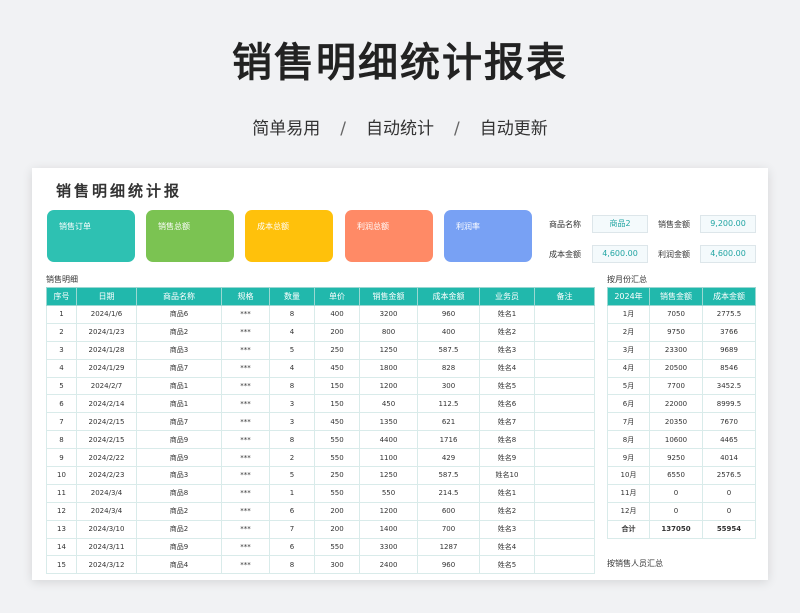 This screenshot has width=800, height=613. Describe the element at coordinates (61, 332) in the screenshot. I see `table-cell: 2` at that location.